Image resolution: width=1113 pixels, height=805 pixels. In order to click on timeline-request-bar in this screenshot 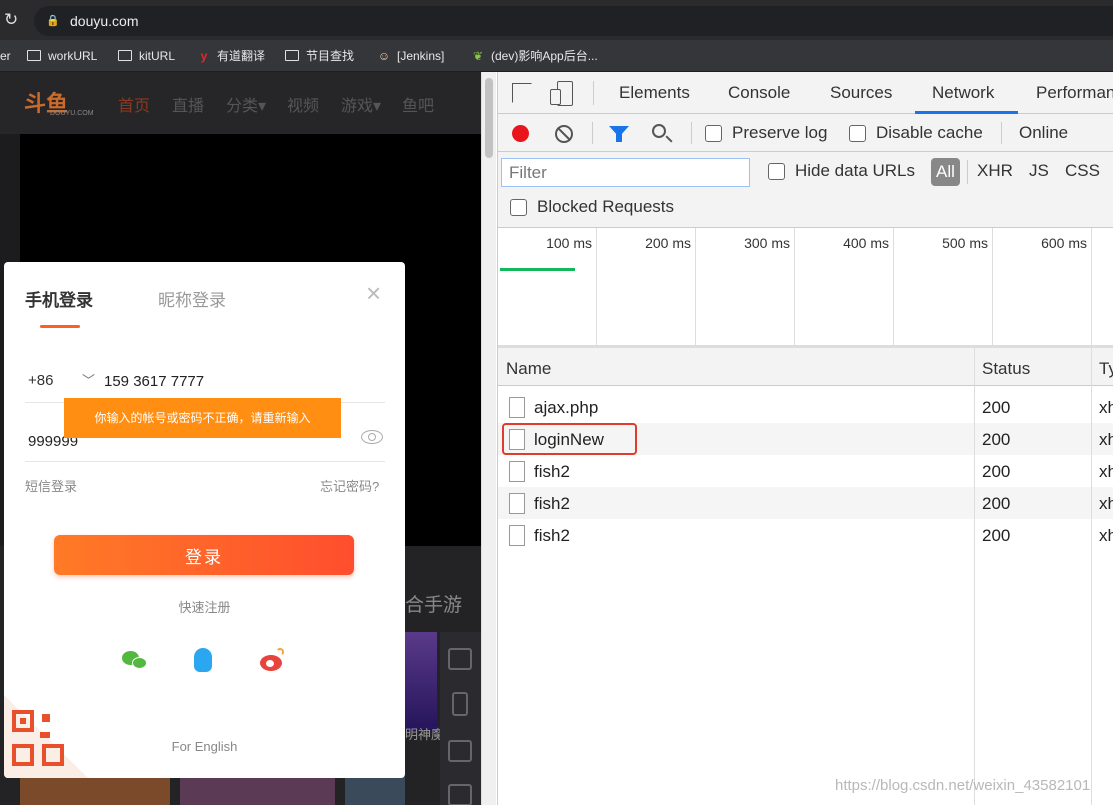, I will do `click(537, 269)`.